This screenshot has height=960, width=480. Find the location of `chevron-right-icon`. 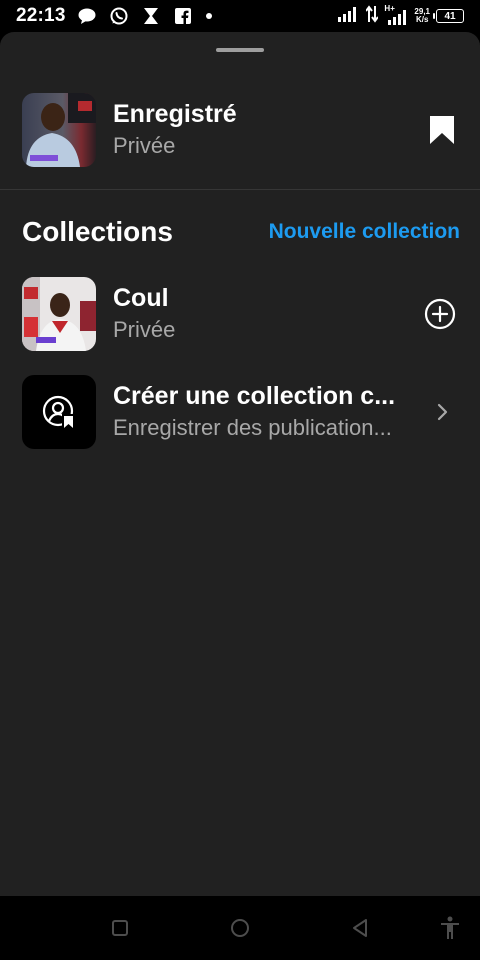

chevron-right-icon is located at coordinates (442, 412).